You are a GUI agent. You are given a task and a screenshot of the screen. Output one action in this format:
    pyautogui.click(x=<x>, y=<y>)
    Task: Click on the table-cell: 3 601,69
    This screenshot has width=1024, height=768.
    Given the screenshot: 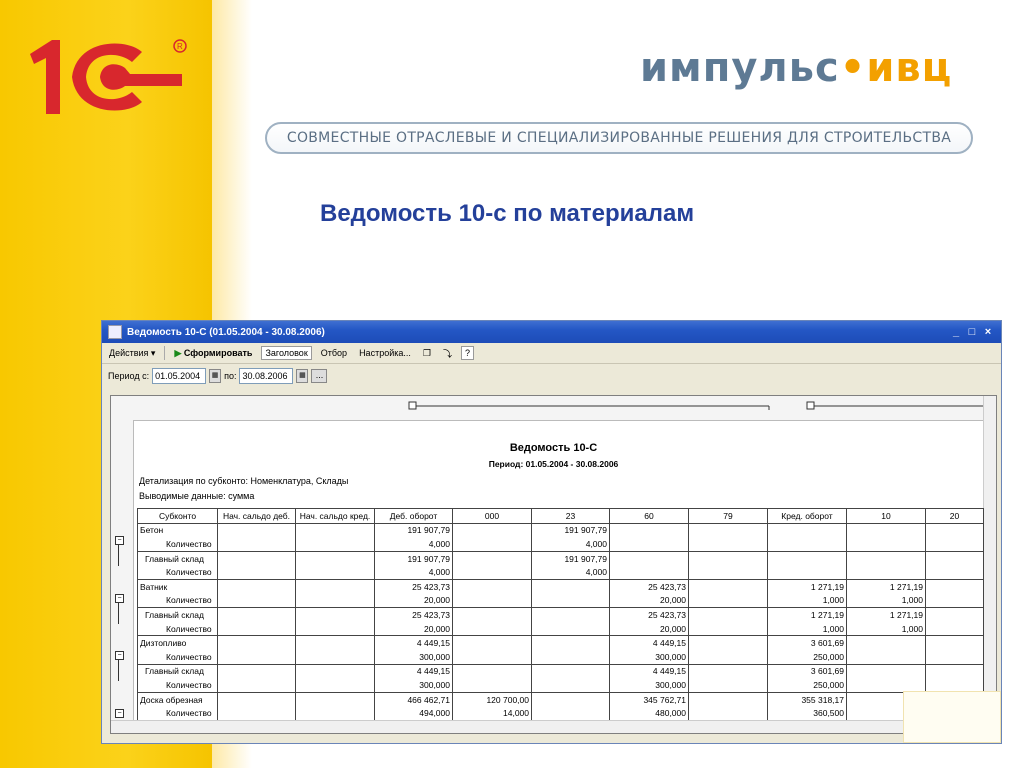 What is the action you would take?
    pyautogui.click(x=807, y=671)
    